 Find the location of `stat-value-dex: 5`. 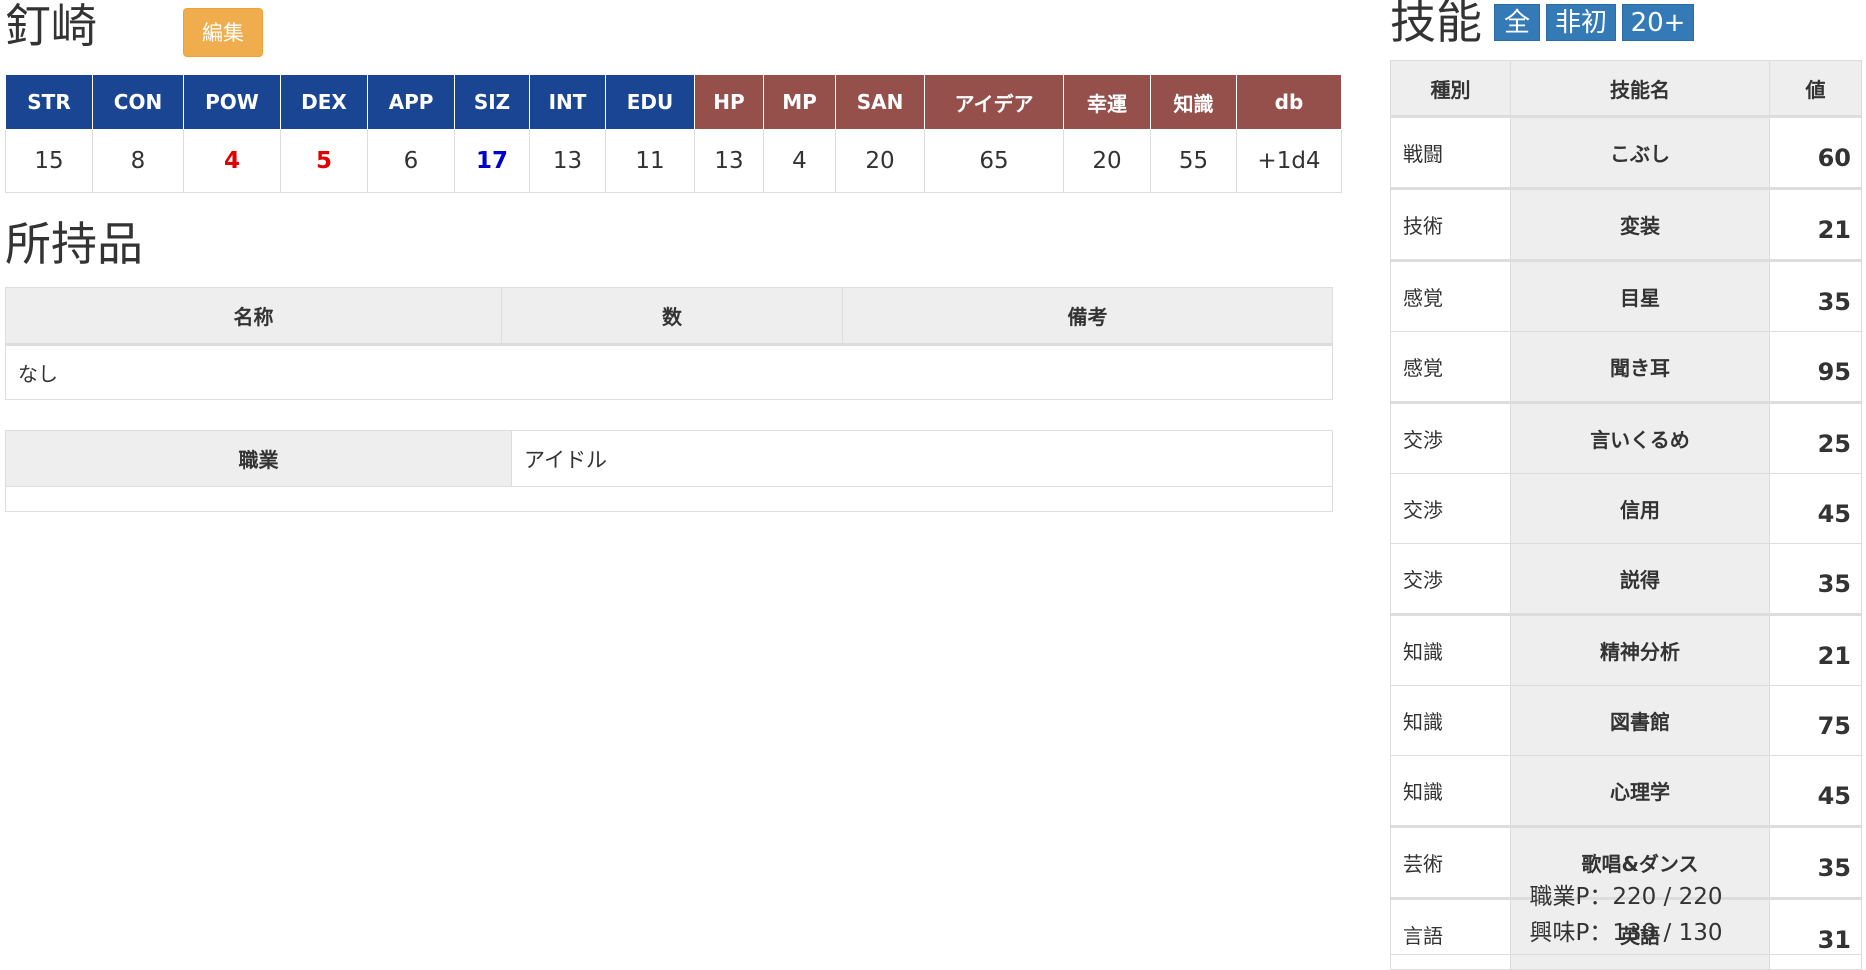

stat-value-dex: 5 is located at coordinates (324, 161).